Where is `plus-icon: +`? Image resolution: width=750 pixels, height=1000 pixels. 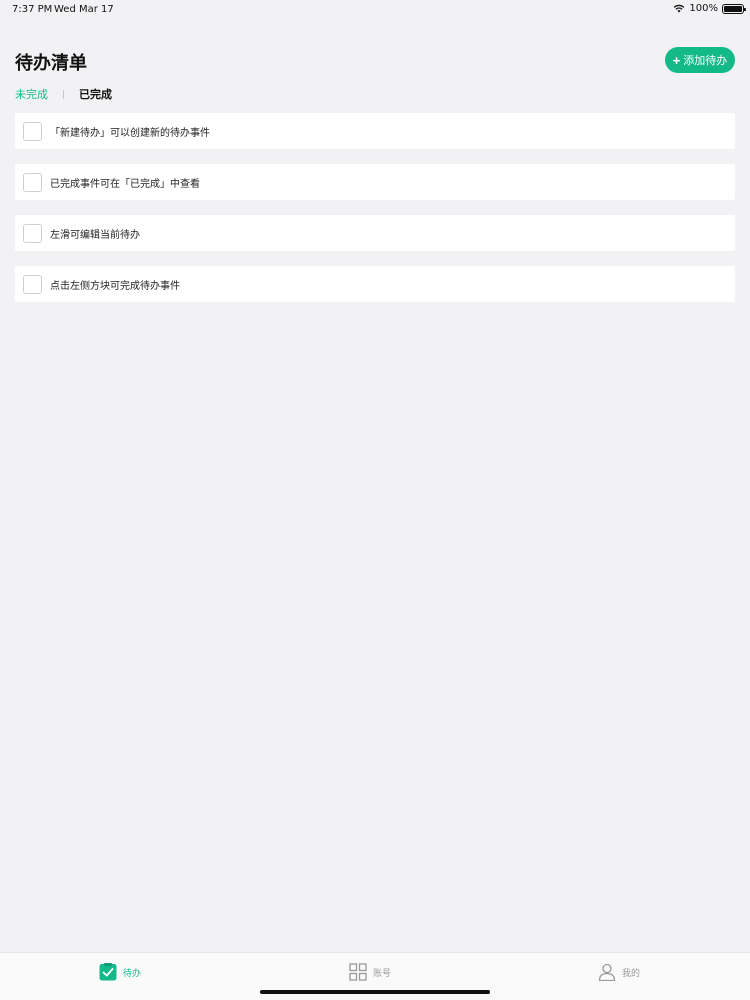
plus-icon: + is located at coordinates (676, 60).